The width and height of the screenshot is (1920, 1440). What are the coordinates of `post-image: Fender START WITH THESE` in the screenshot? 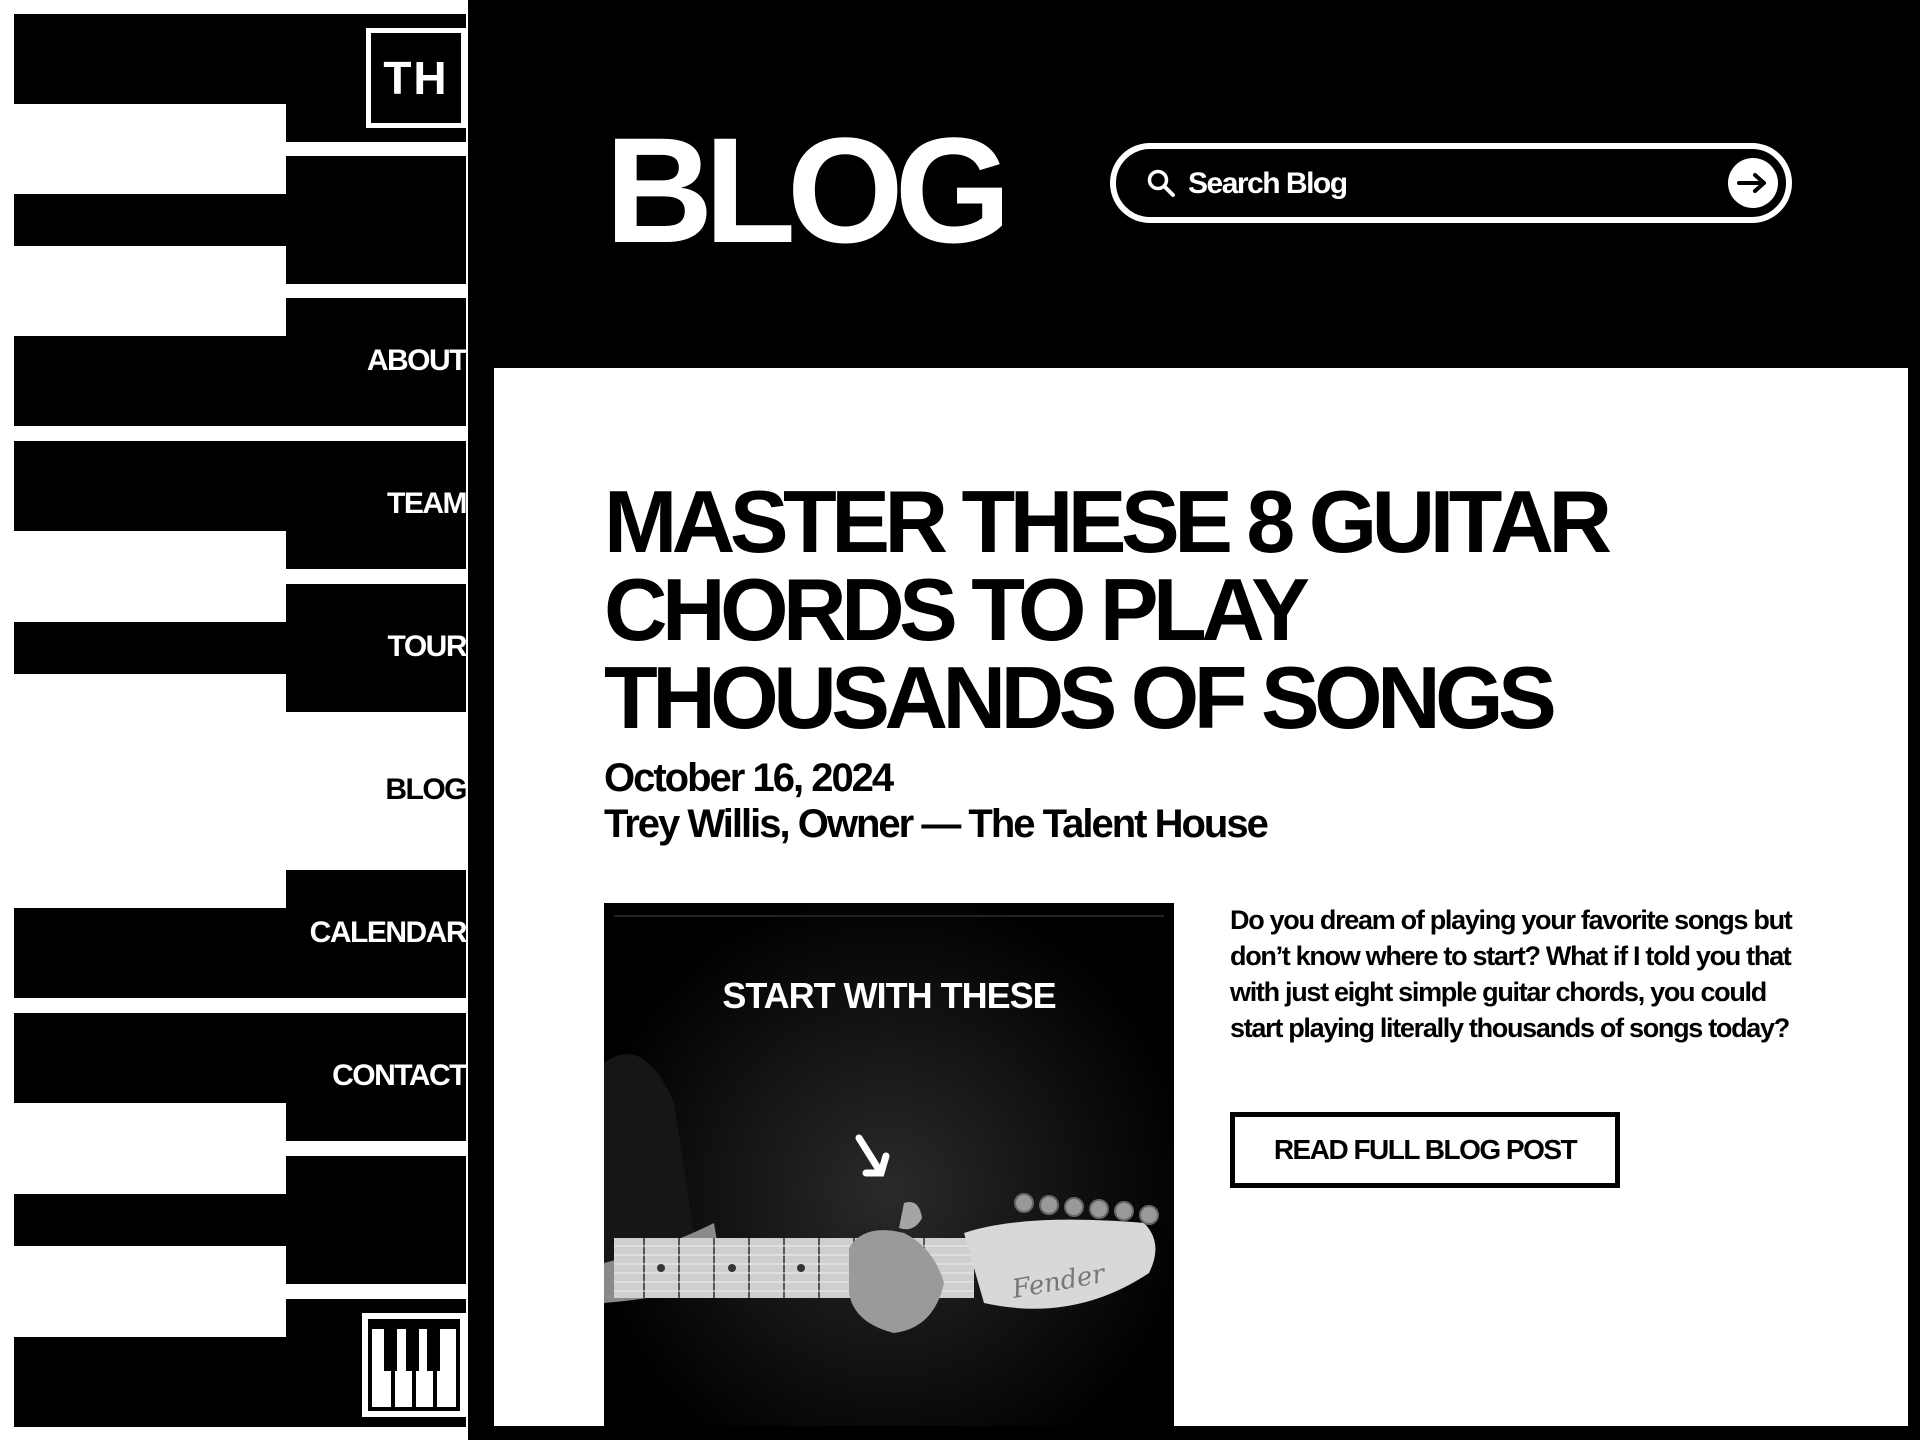 It's located at (889, 1164).